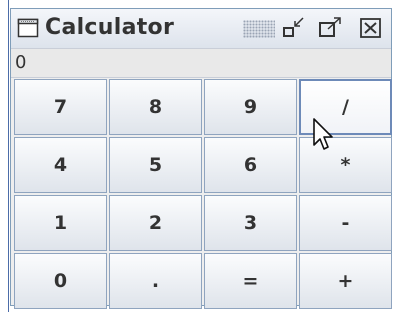 This screenshot has width=398, height=312. What do you see at coordinates (250, 223) in the screenshot?
I see `key-3: 3` at bounding box center [250, 223].